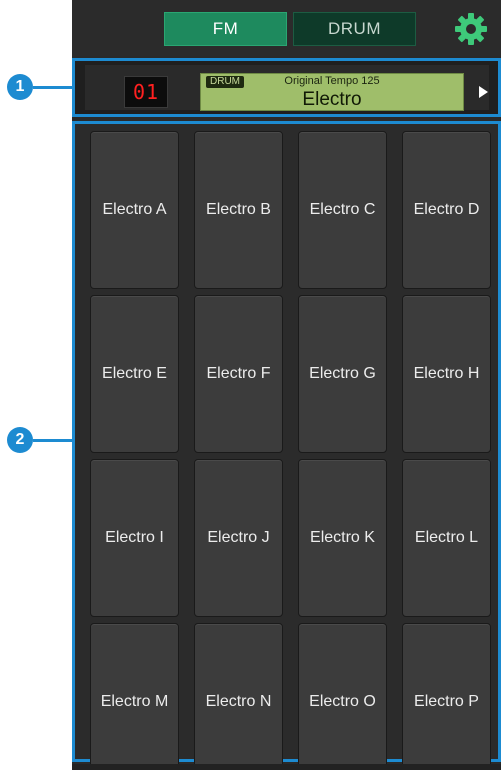 This screenshot has height=770, width=501. I want to click on pad-c: Electro C, so click(342, 210).